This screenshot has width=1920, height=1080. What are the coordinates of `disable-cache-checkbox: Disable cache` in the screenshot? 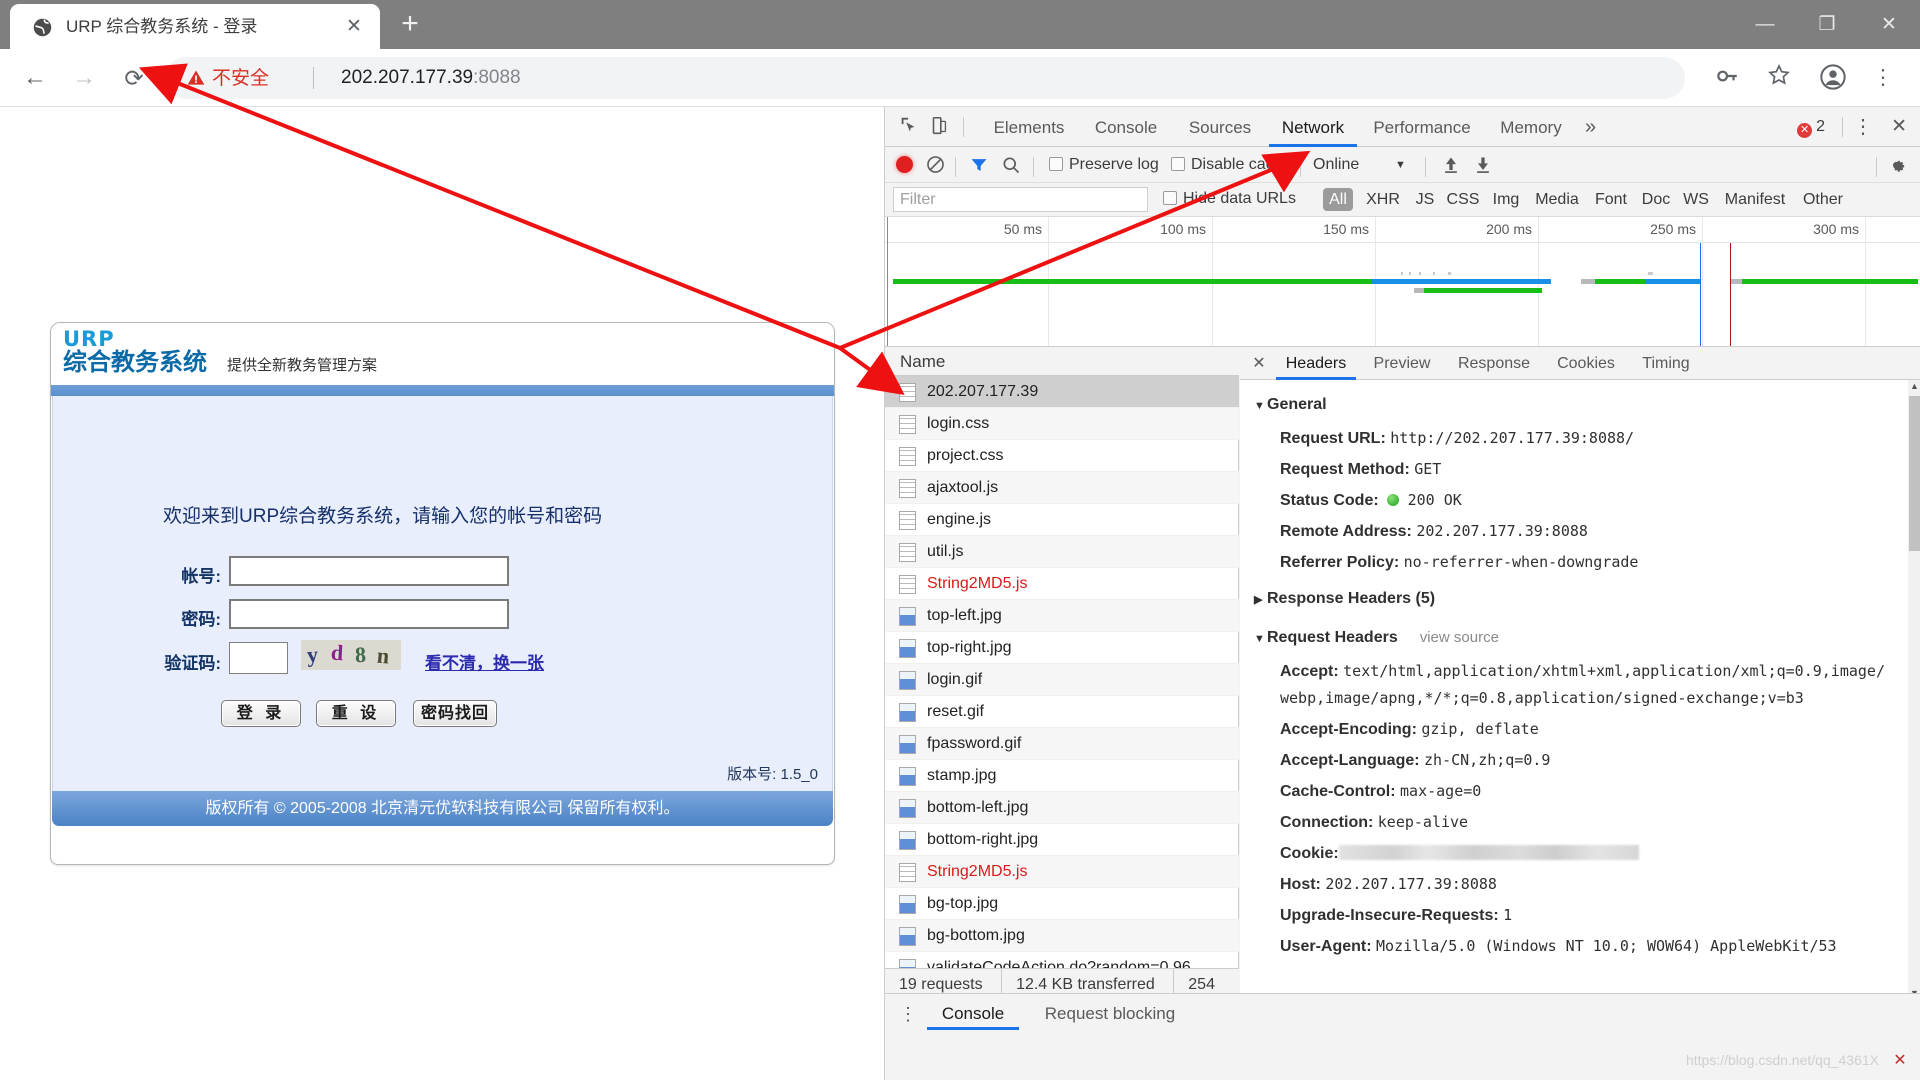 It's located at (1231, 165).